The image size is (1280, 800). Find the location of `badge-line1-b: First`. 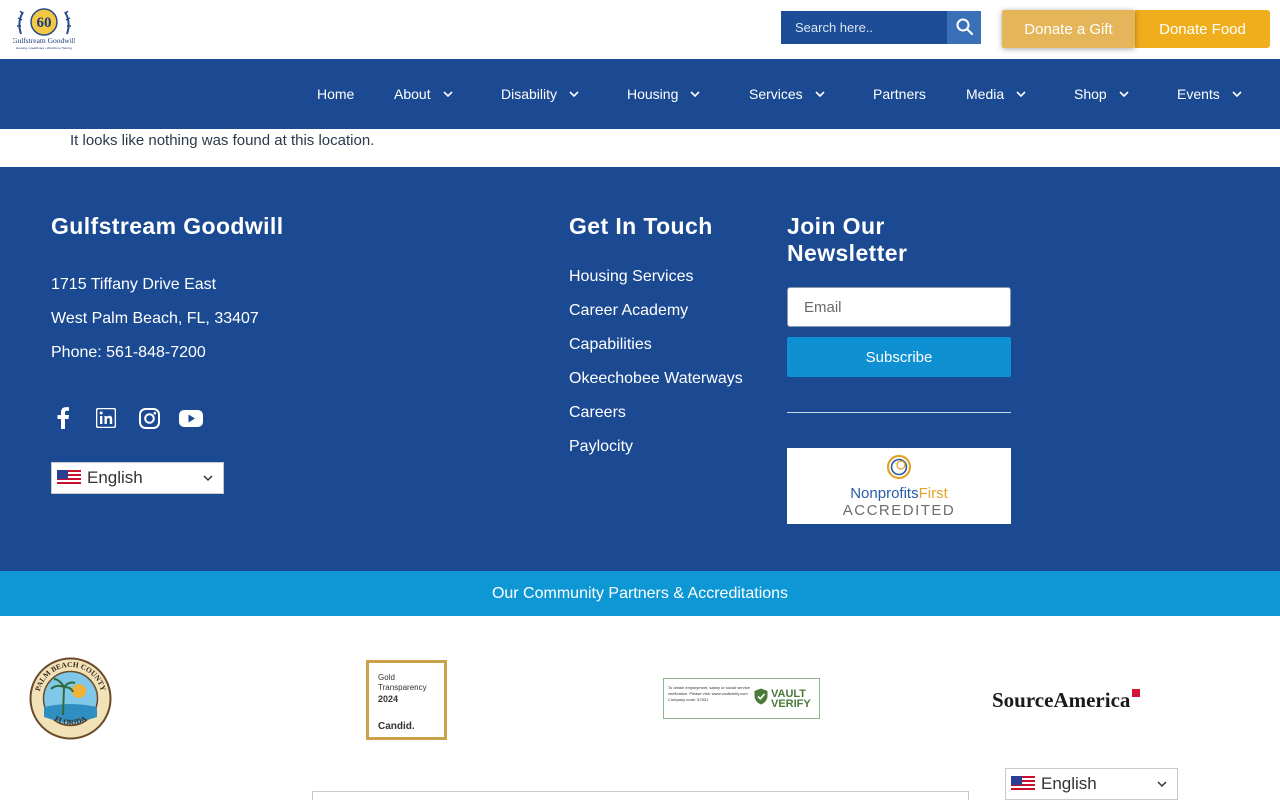

badge-line1-b: First is located at coordinates (933, 493).